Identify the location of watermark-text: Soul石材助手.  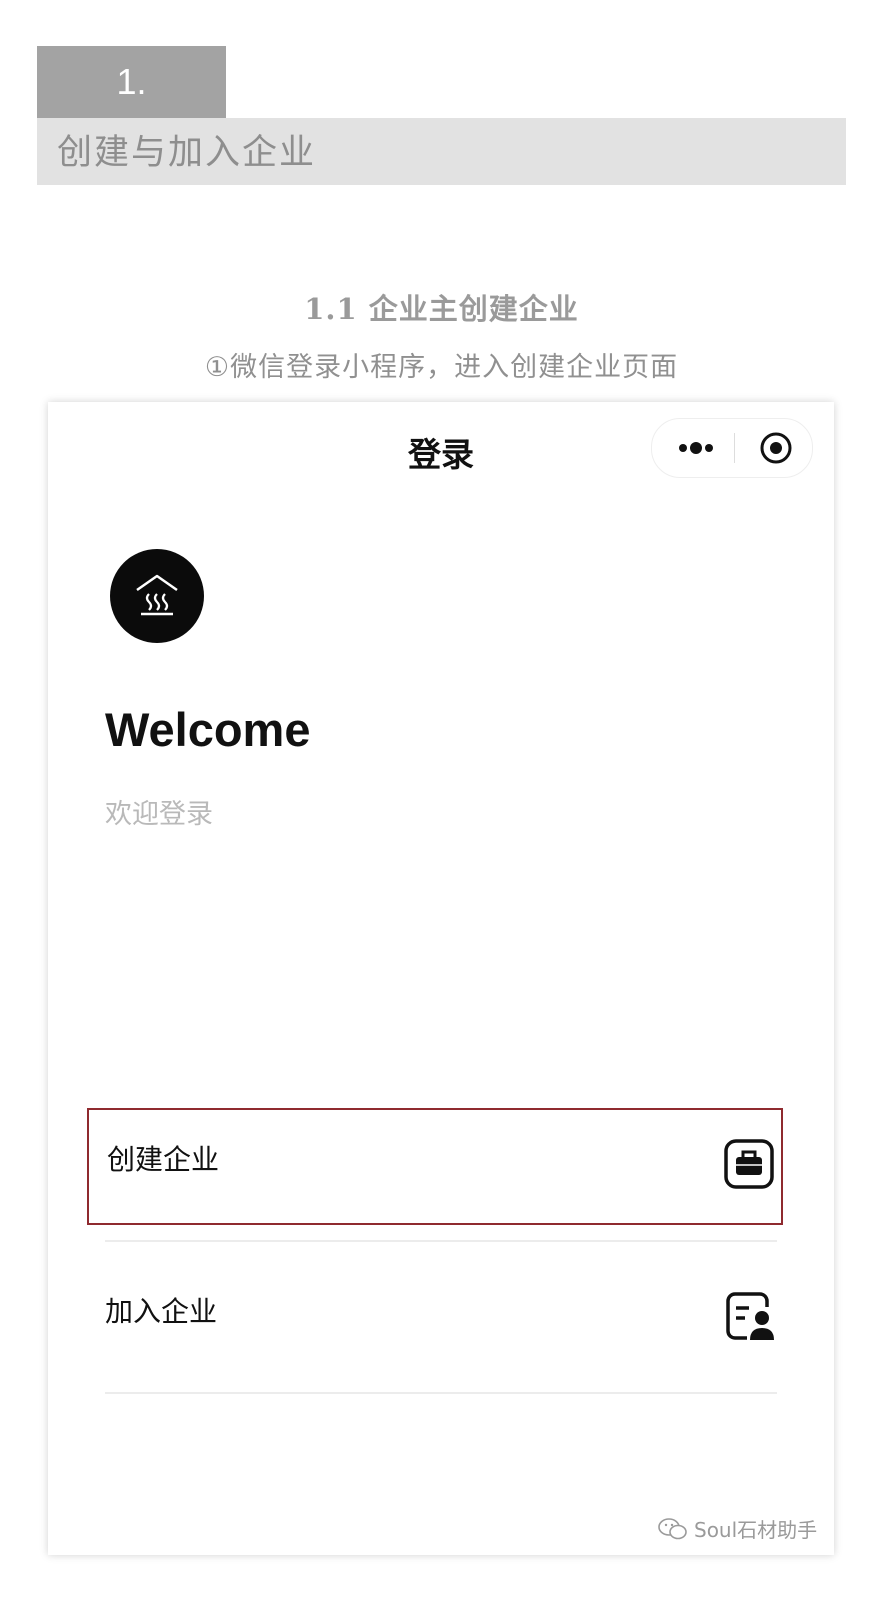
(756, 1530).